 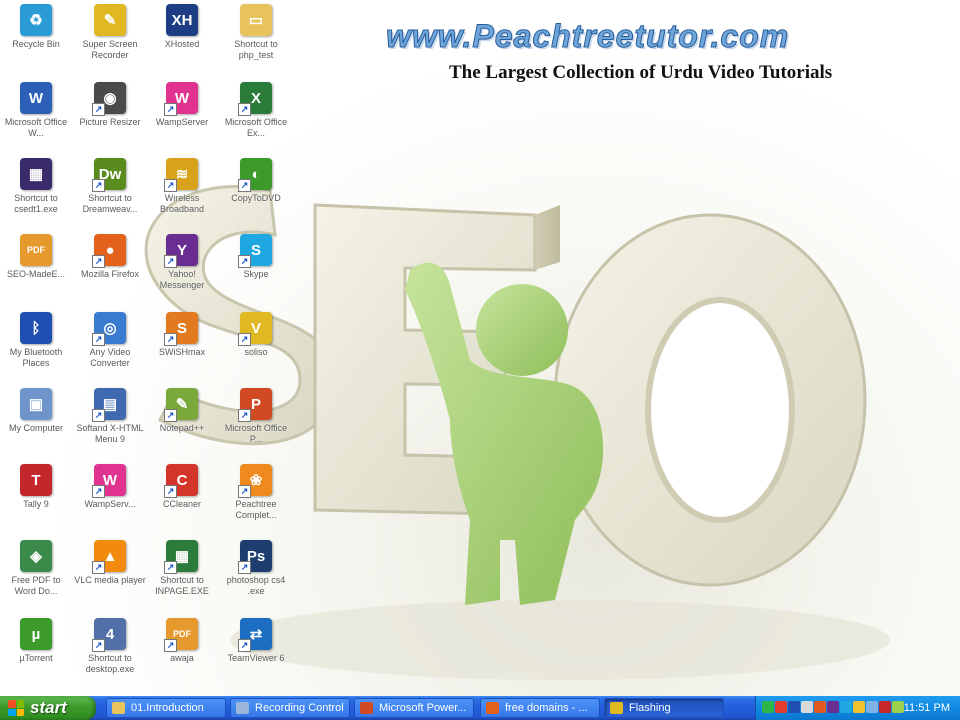 What do you see at coordinates (807, 707) in the screenshot?
I see `volume-icon` at bounding box center [807, 707].